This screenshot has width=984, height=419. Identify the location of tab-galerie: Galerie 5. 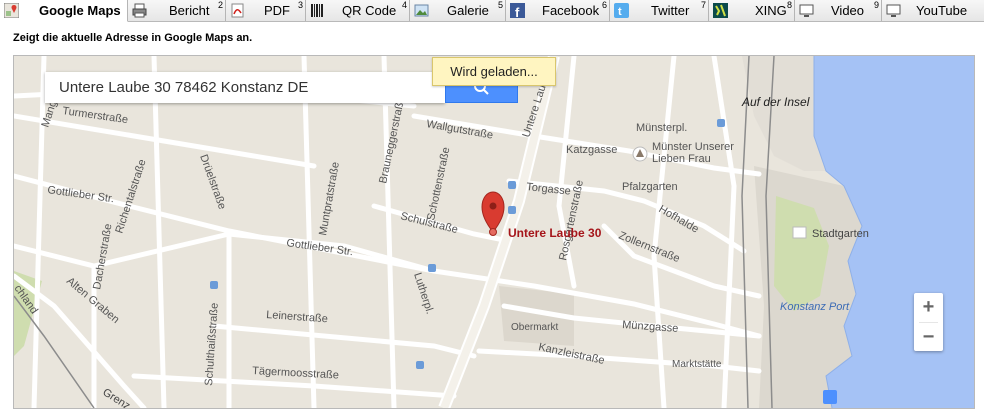
(458, 10).